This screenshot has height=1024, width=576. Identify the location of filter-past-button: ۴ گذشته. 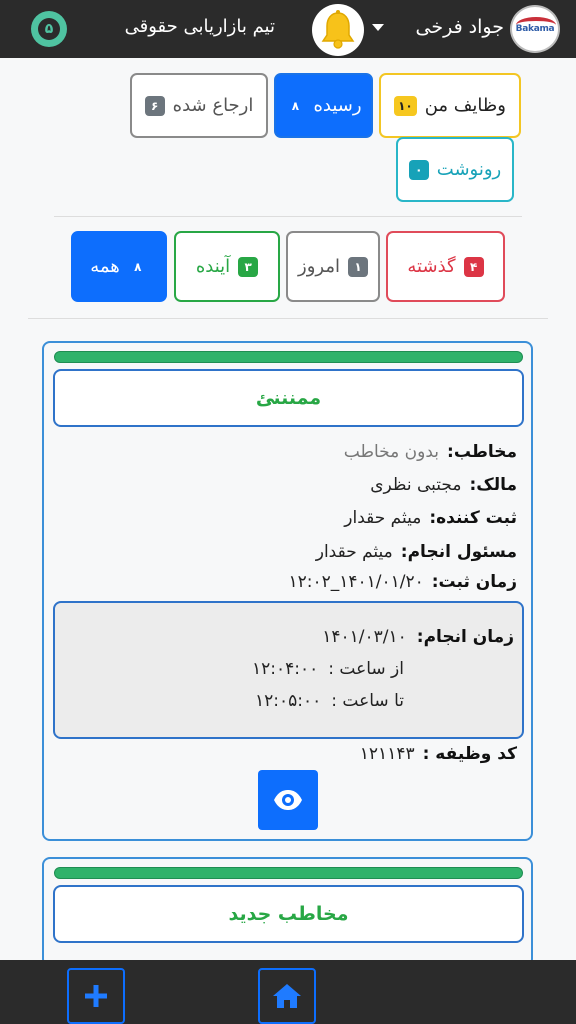
(445, 266).